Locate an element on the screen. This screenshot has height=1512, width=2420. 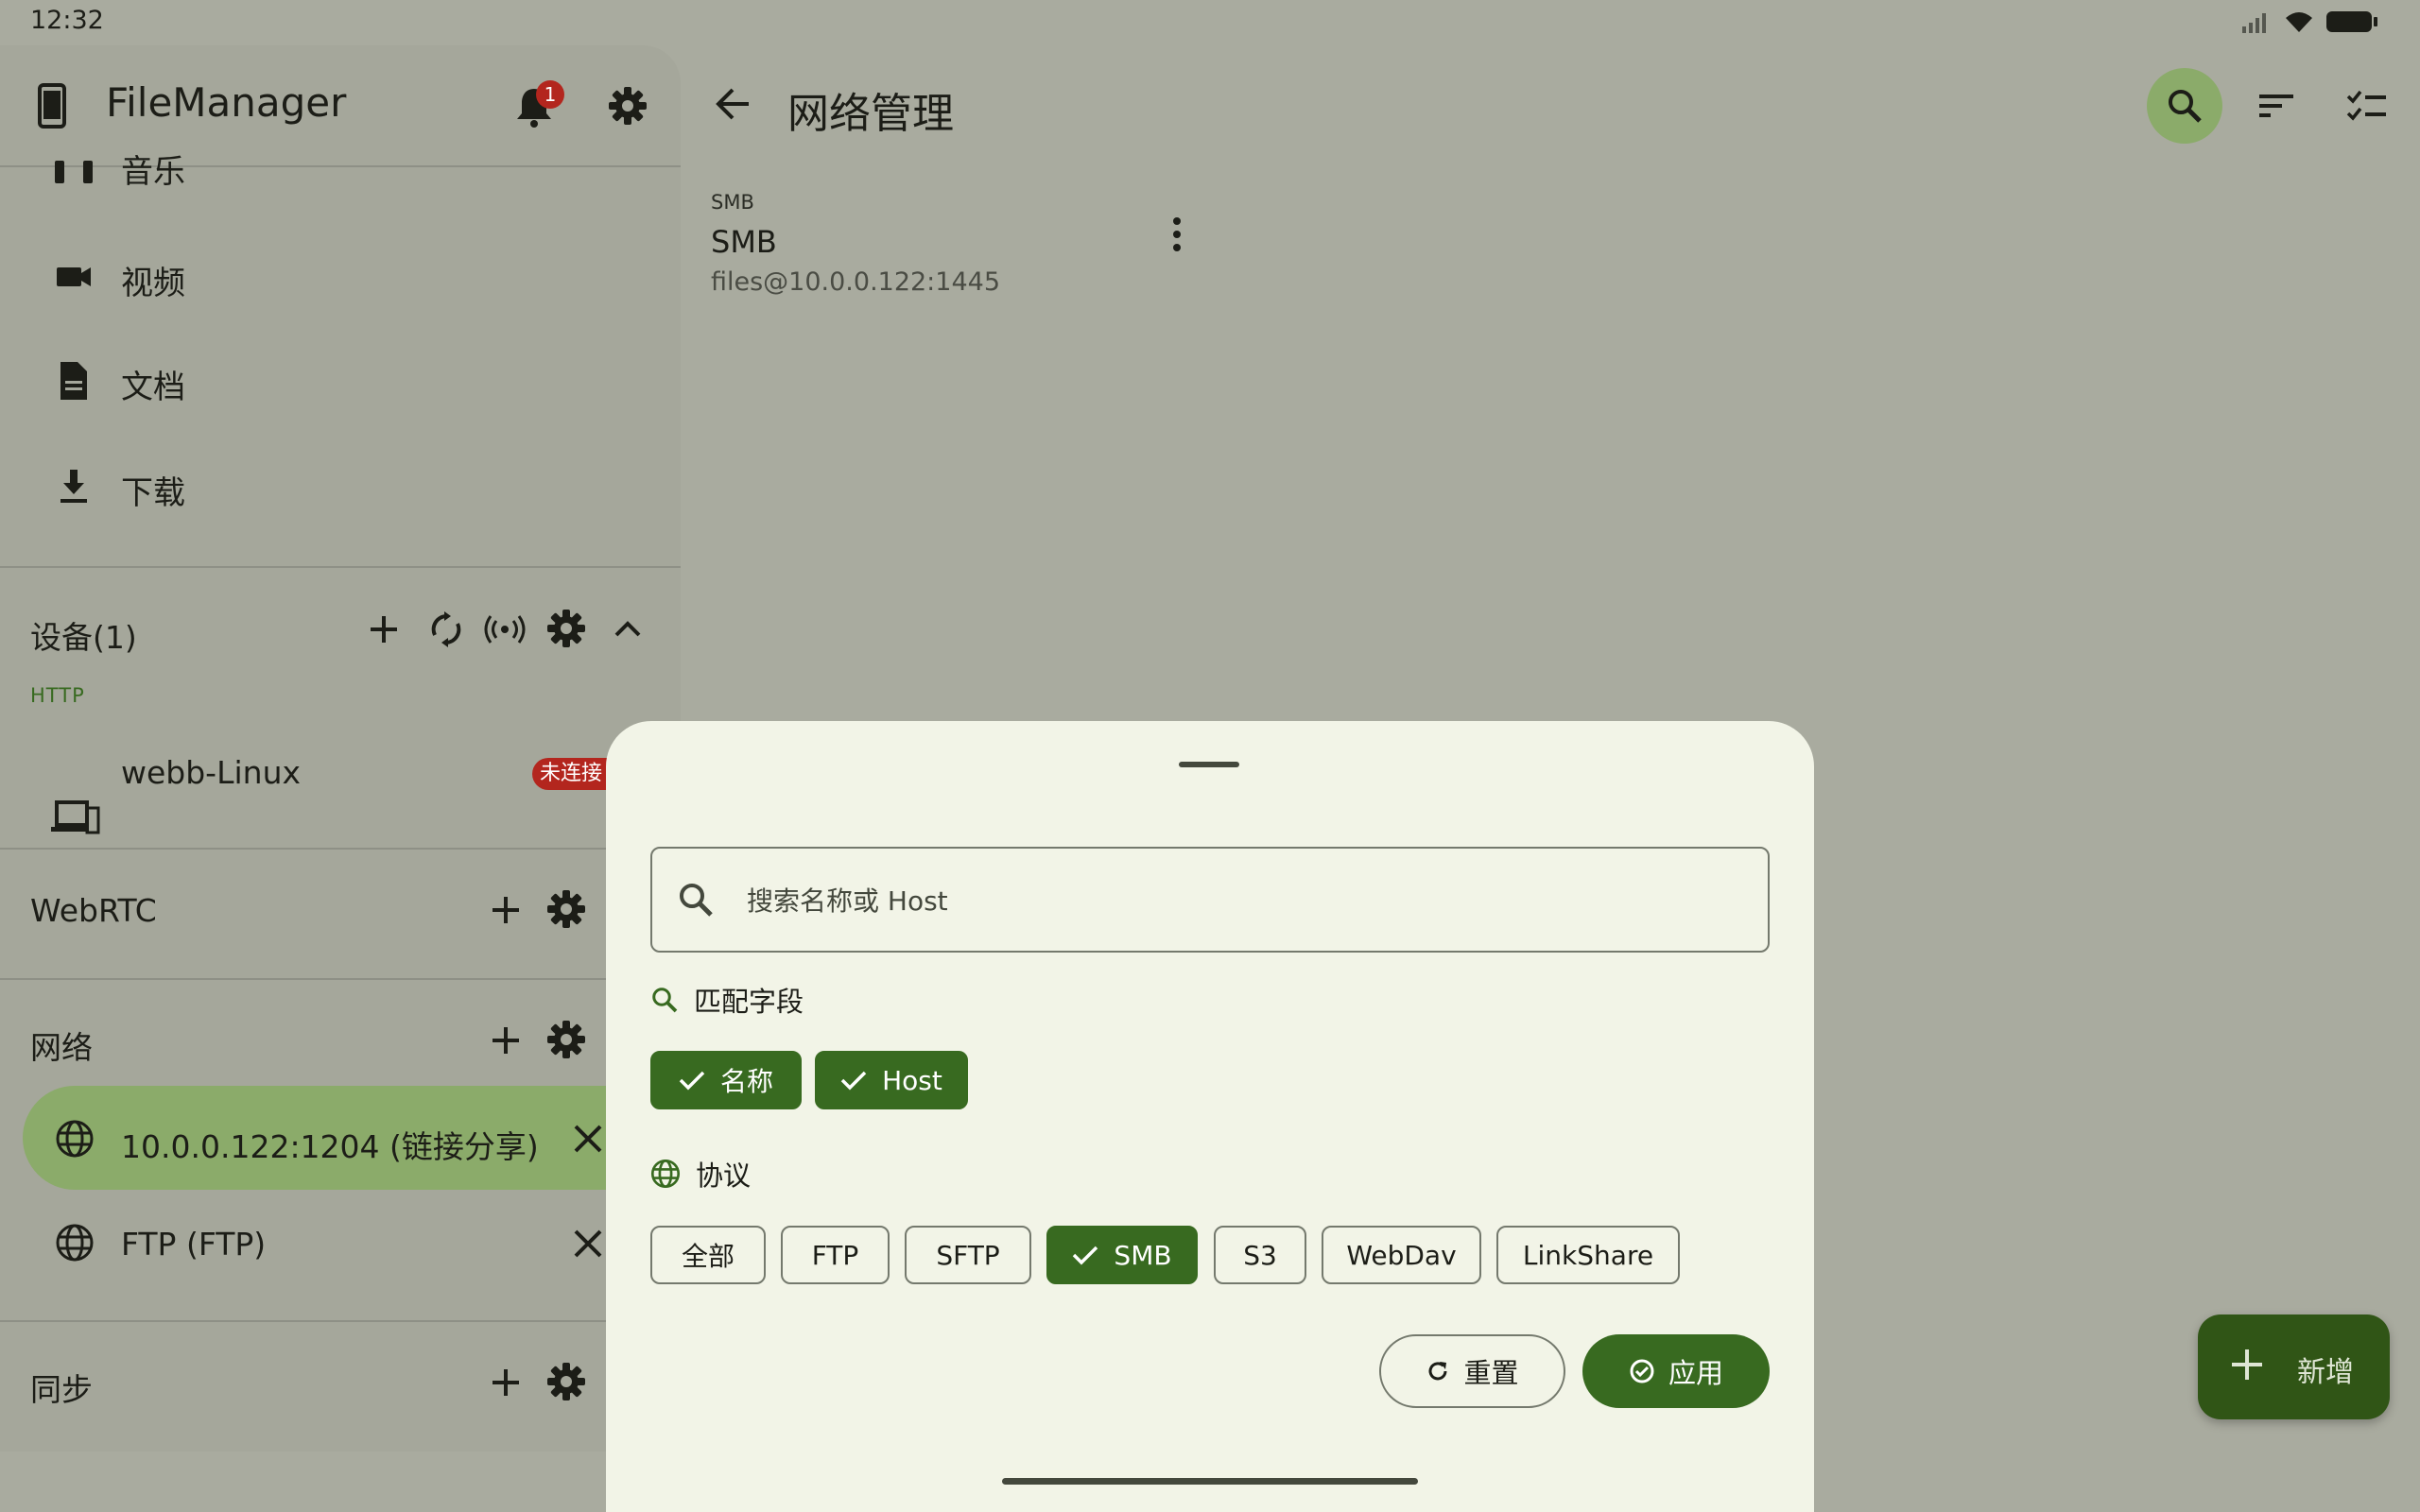
match-fields-header: 匹配字段 is located at coordinates (727, 1000).